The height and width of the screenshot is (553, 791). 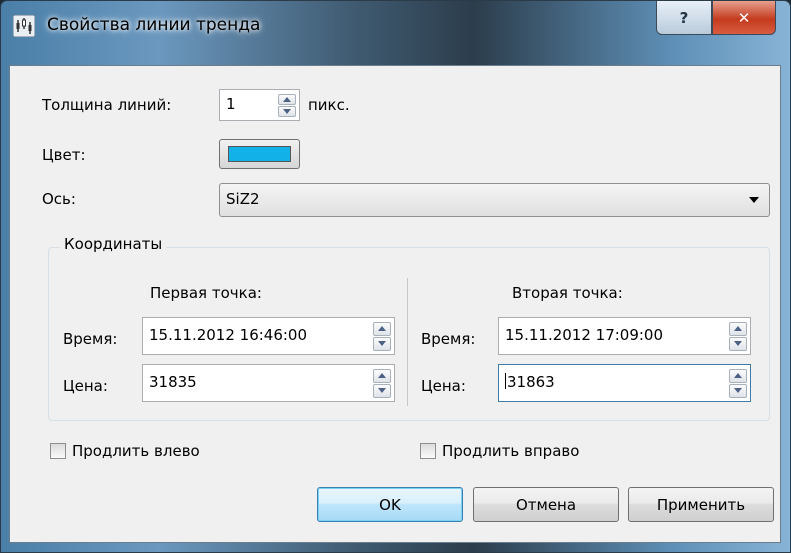 I want to click on color-swatch, so click(x=259, y=154).